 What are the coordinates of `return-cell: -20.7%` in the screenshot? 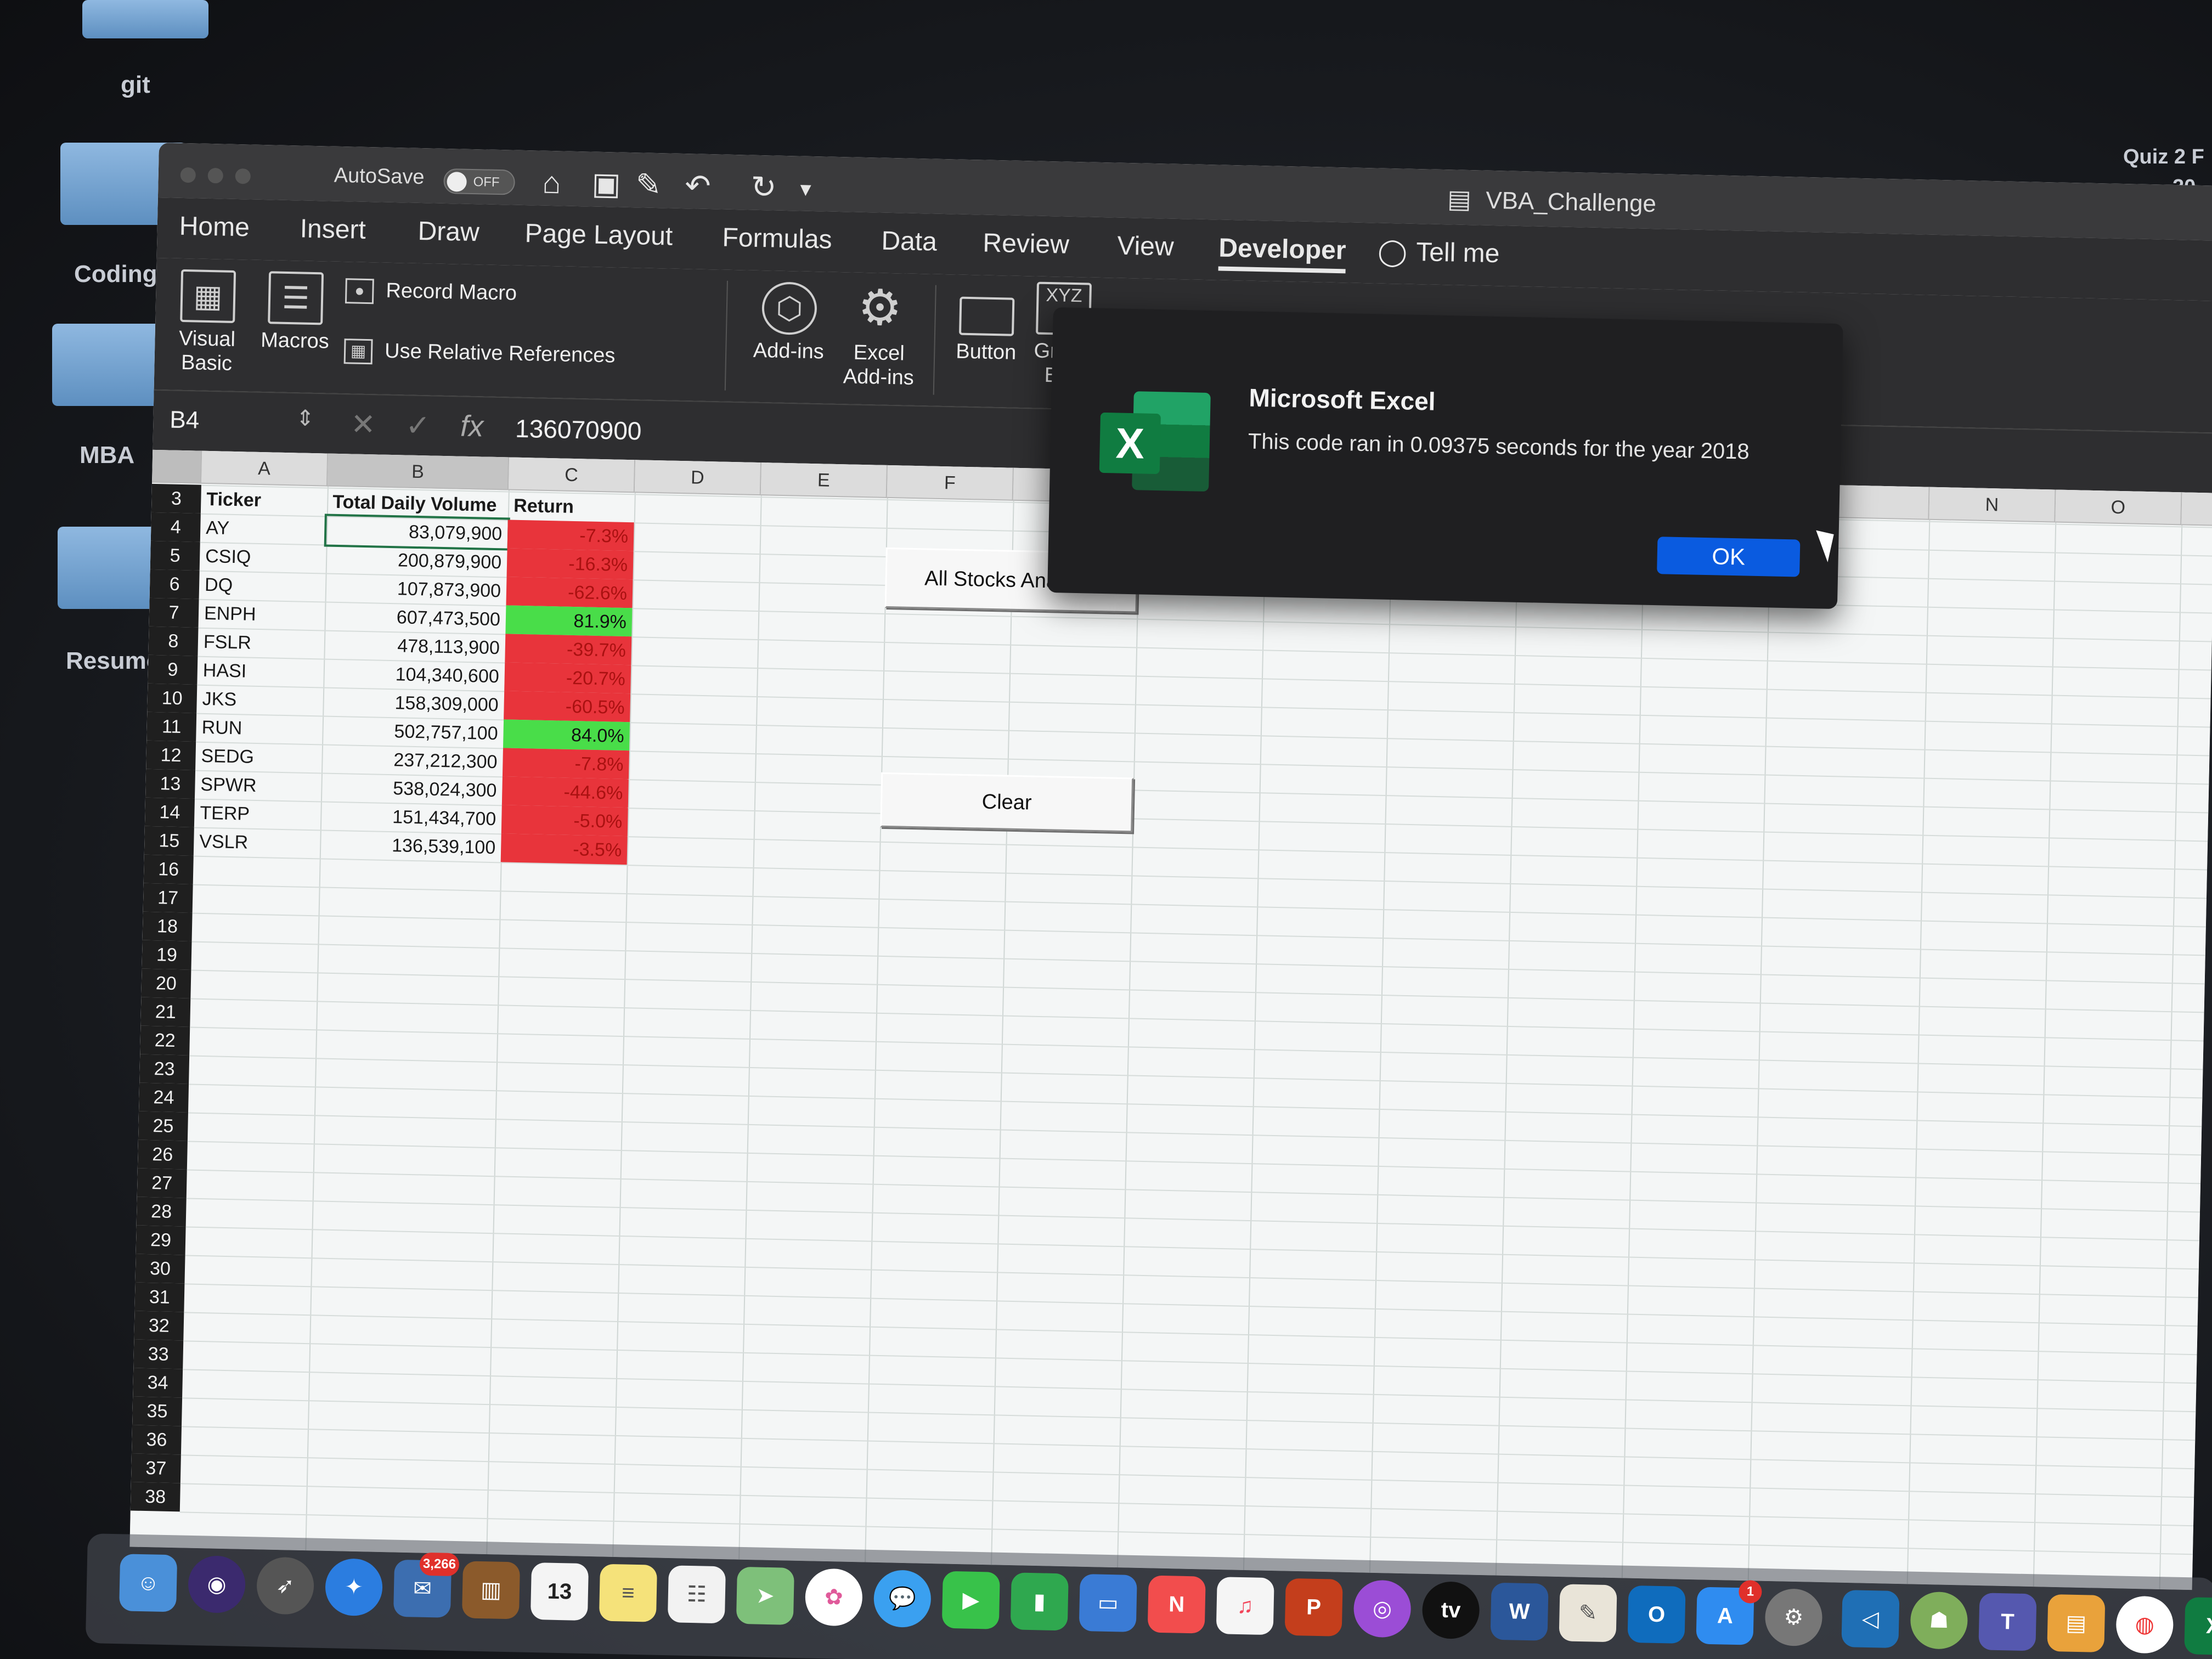 It's located at (567, 678).